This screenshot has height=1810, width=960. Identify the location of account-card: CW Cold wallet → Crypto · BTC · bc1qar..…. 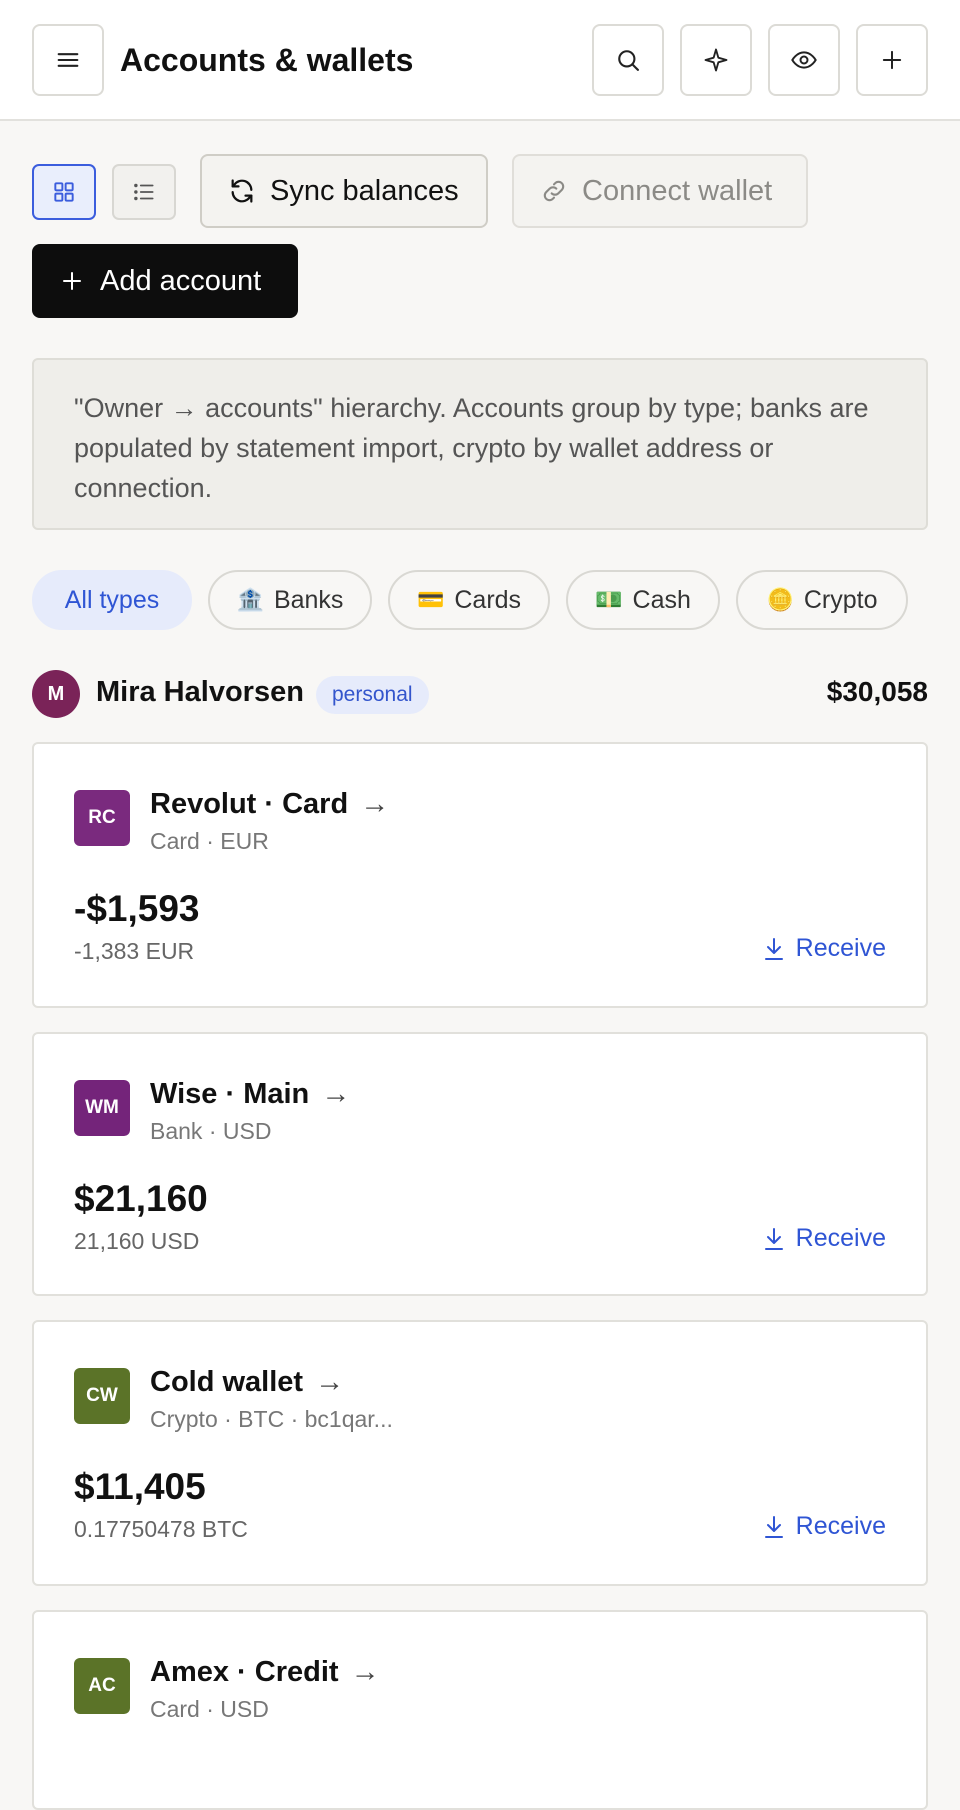
(480, 1453).